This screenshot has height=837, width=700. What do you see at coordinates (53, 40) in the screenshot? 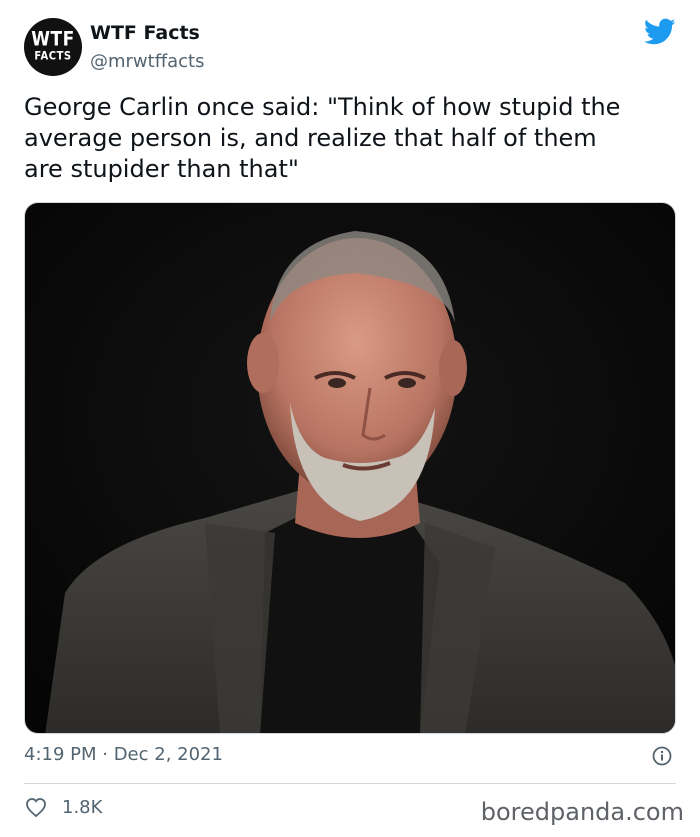
I see `avatar-text-top: WTF` at bounding box center [53, 40].